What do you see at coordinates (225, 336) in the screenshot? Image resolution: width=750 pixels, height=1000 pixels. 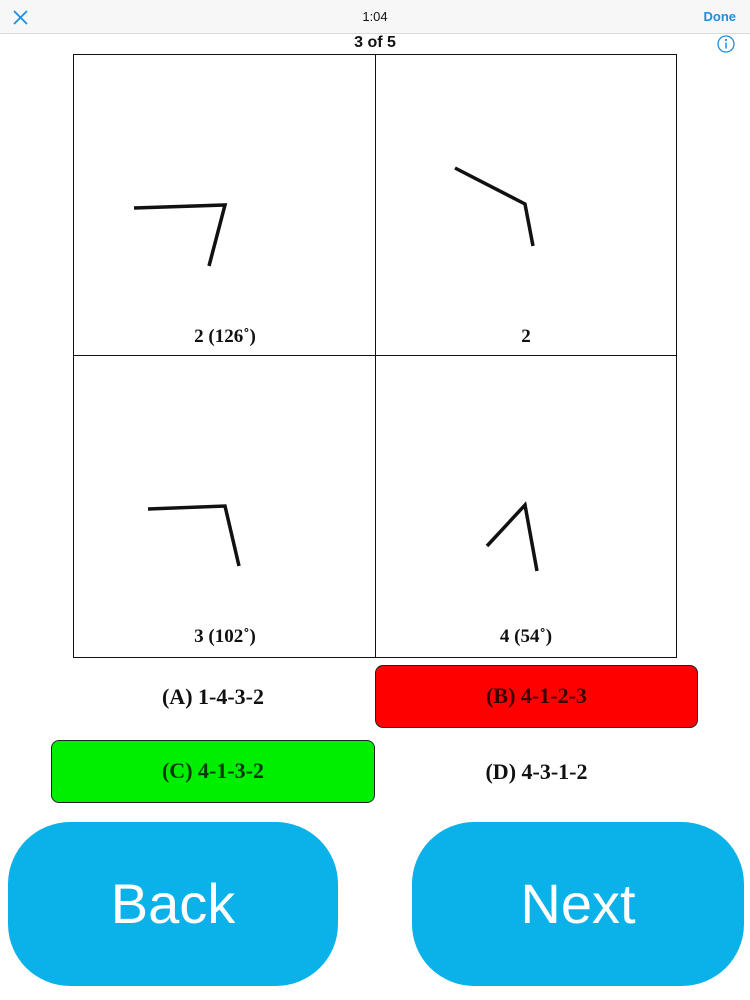 I see `panel-caption-1: 2 (126˚)` at bounding box center [225, 336].